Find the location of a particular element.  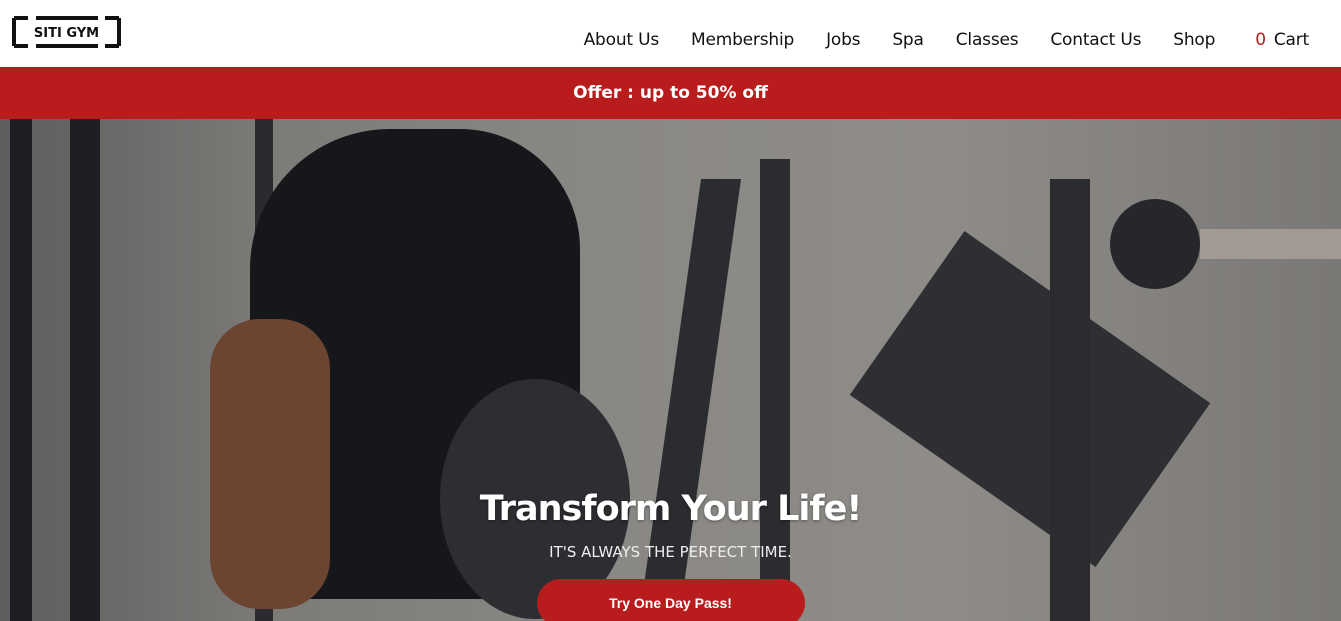

nav-classes: Classes is located at coordinates (987, 40).